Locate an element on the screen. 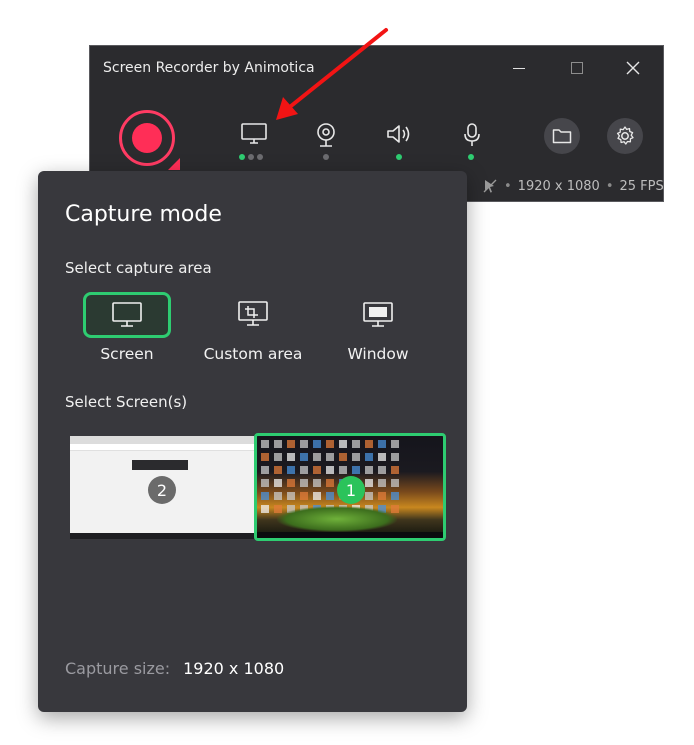  settings-button is located at coordinates (625, 136).